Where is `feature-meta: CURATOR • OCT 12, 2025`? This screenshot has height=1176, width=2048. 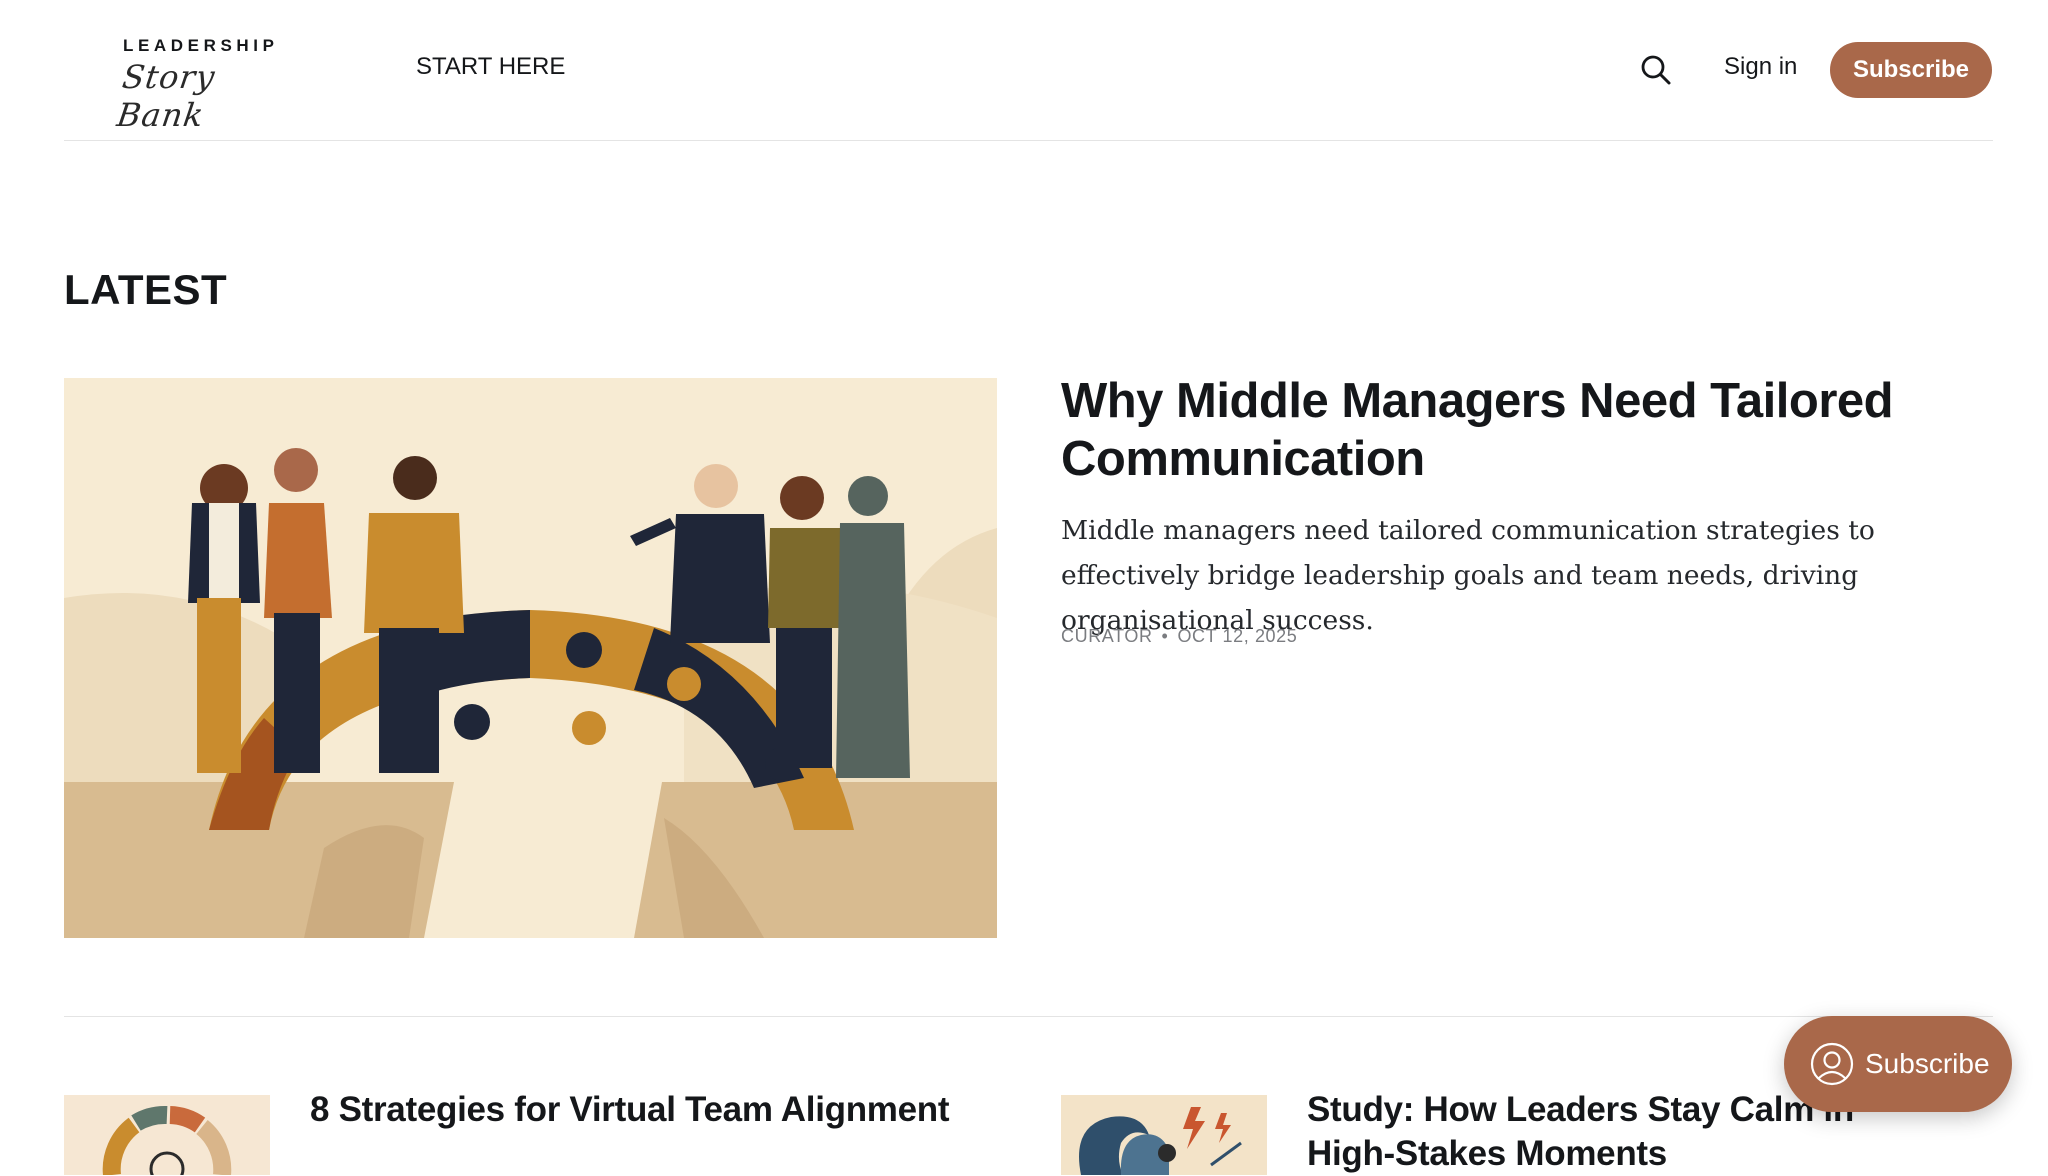 feature-meta: CURATOR • OCT 12, 2025 is located at coordinates (1179, 636).